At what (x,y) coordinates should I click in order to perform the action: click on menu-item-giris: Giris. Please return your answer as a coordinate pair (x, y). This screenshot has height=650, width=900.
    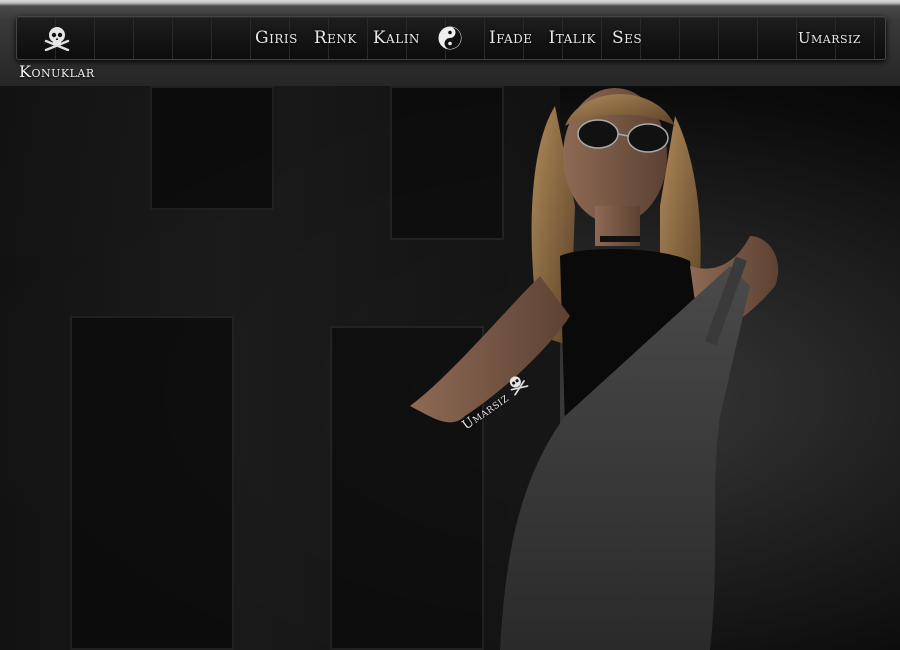
    Looking at the image, I should click on (276, 38).